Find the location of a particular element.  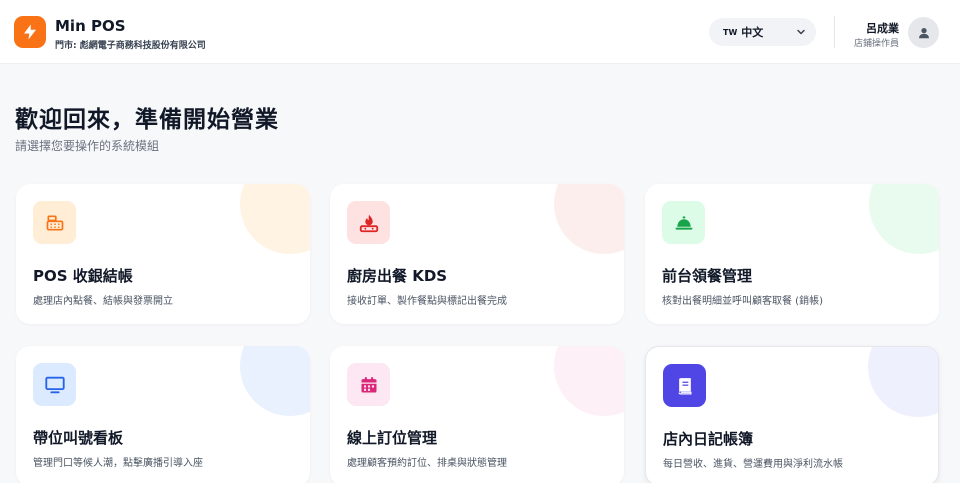

module-title: 帶位叫號看板 is located at coordinates (78, 438).